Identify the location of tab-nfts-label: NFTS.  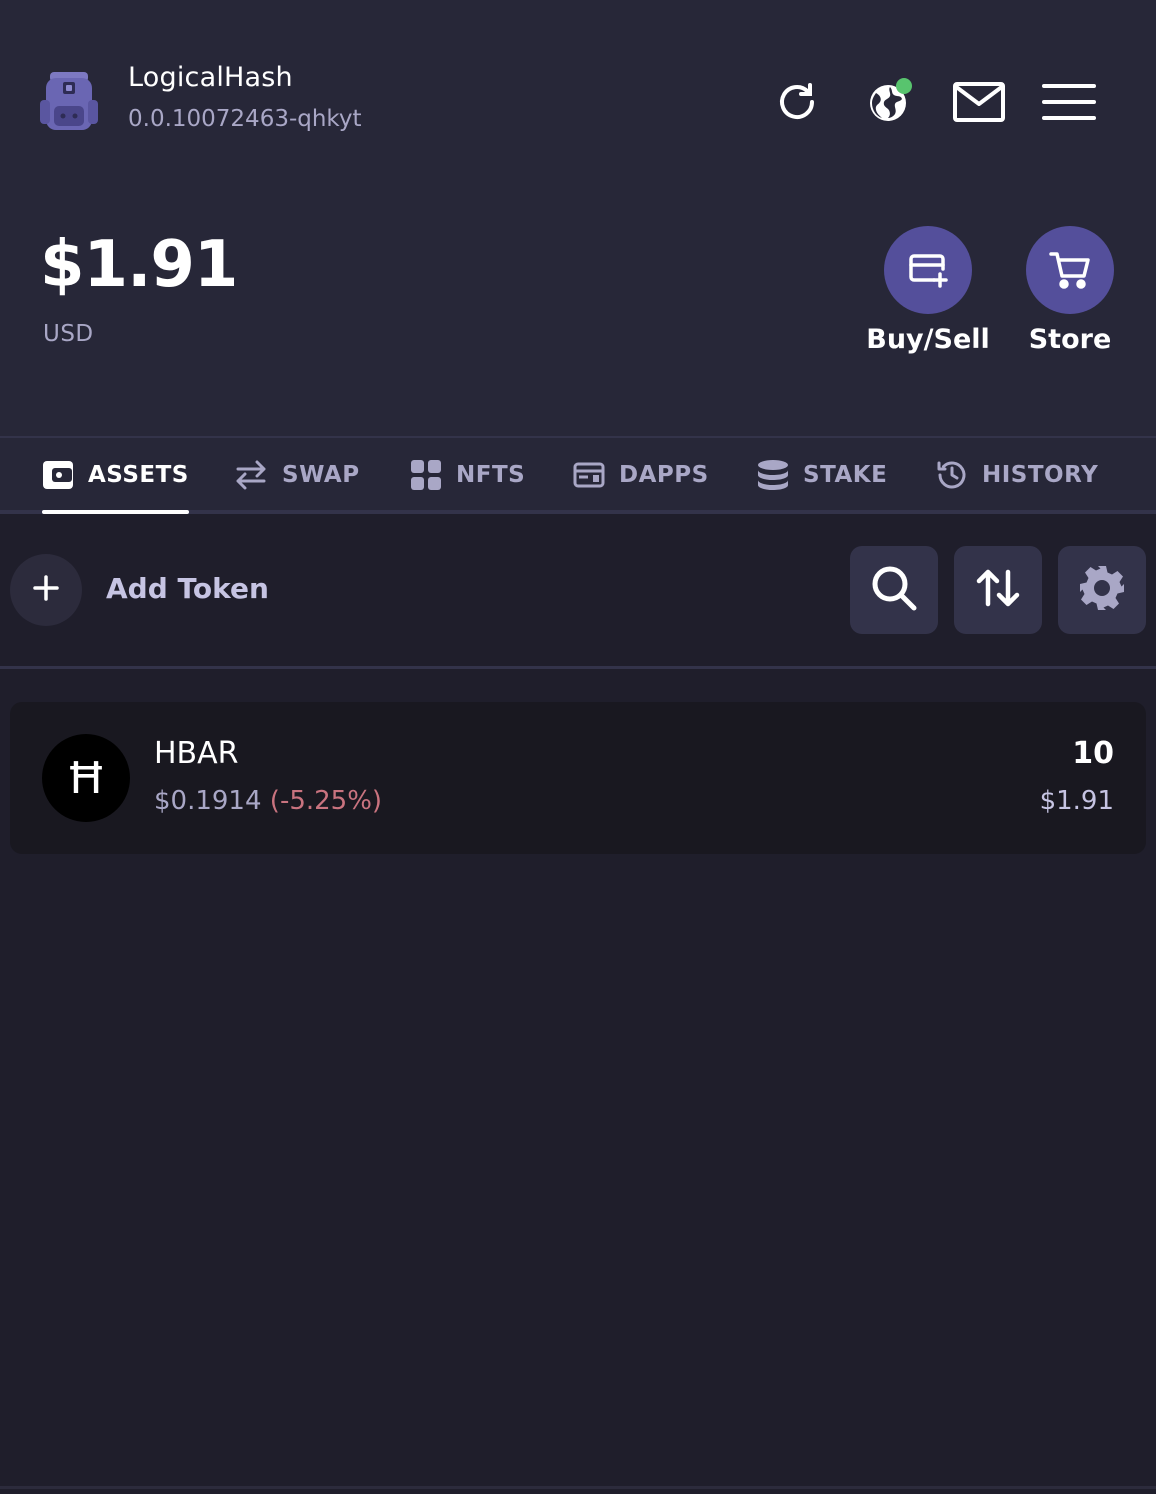
(491, 475).